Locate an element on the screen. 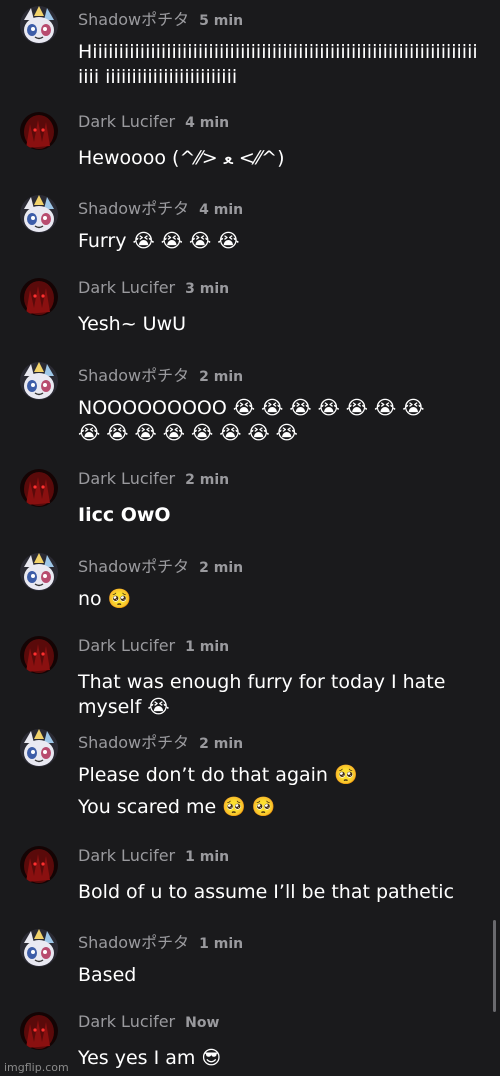 This screenshot has width=500, height=1076. imgflip-watermark: imgflip.com is located at coordinates (36, 1067).